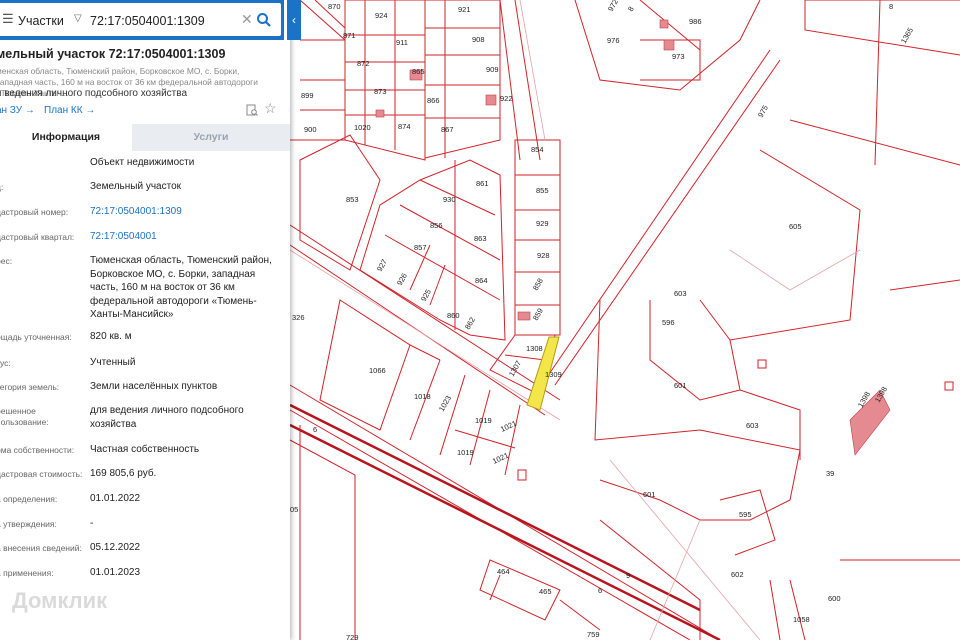 Image resolution: width=960 pixels, height=640 pixels. What do you see at coordinates (695, 21) in the screenshot?
I see `parcel-number-label: 986` at bounding box center [695, 21].